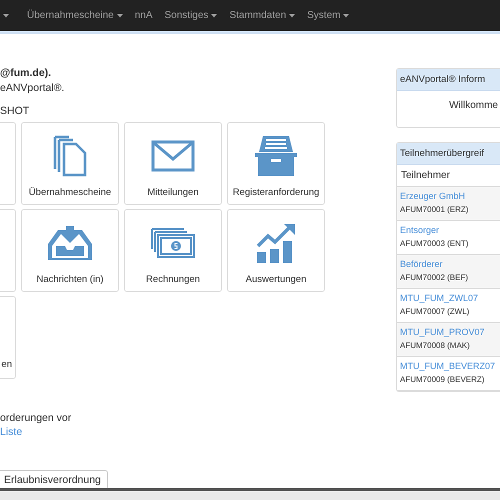 This screenshot has height=500, width=500. What do you see at coordinates (450, 298) in the screenshot?
I see `participant-link: MTU_FUM_ZWL07` at bounding box center [450, 298].